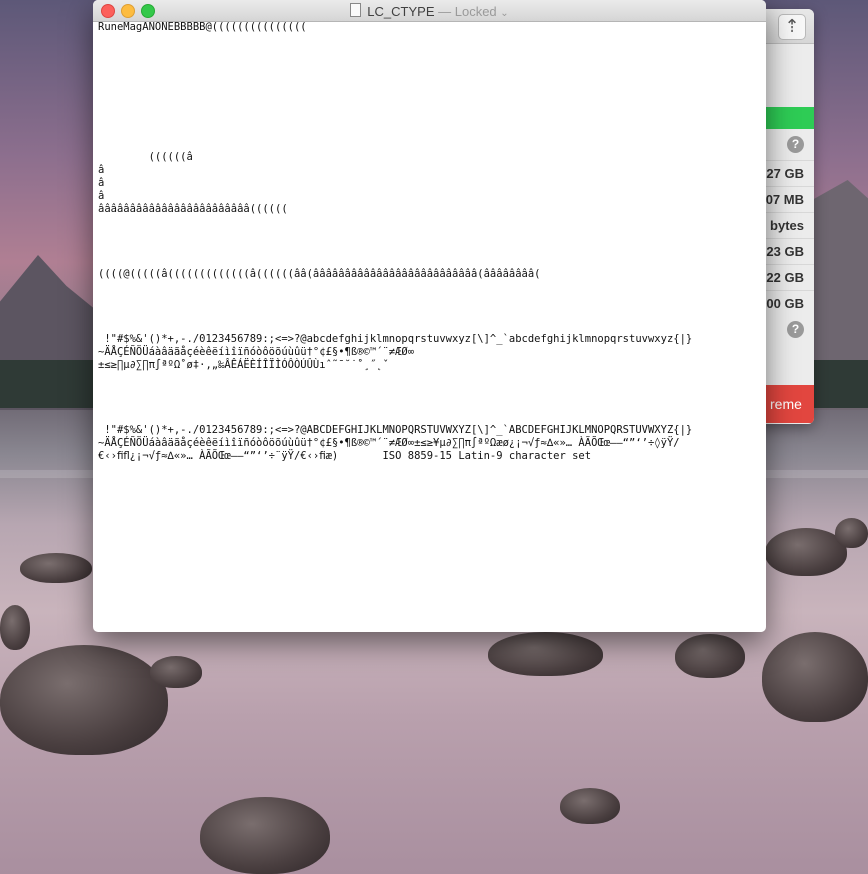 This screenshot has width=868, height=874. What do you see at coordinates (401, 11) in the screenshot?
I see `window-title-text: LC_CTYPE` at bounding box center [401, 11].